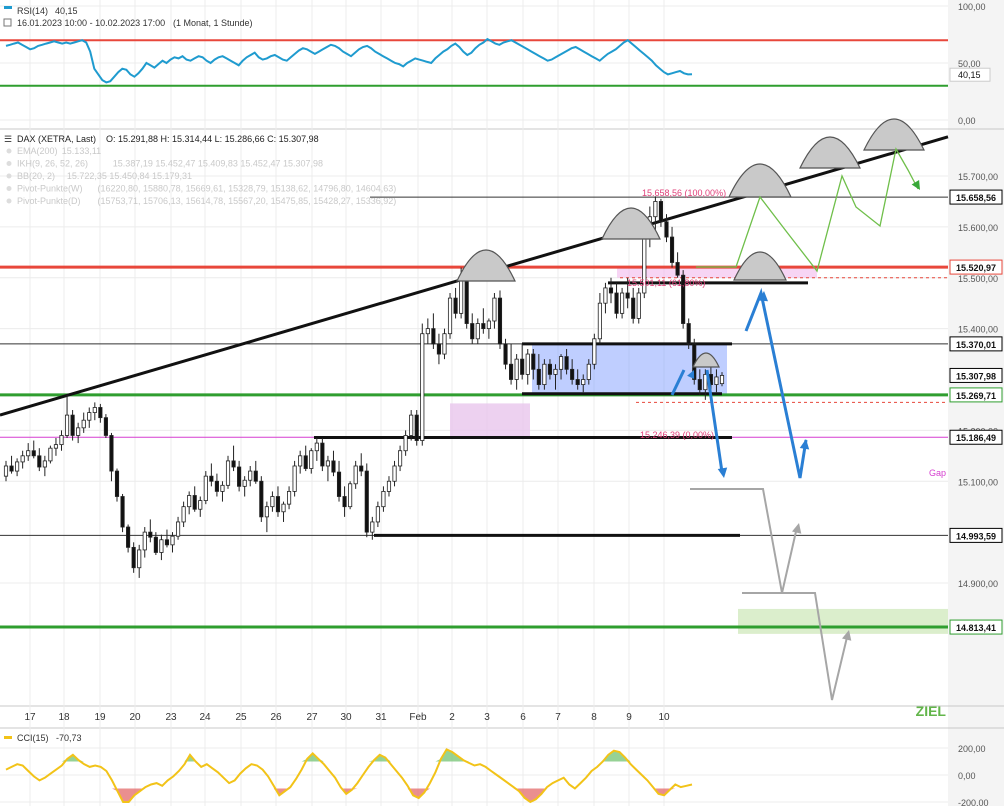  Describe the element at coordinates (381, 717) in the screenshot. I see `x-tick-label: 31` at that location.